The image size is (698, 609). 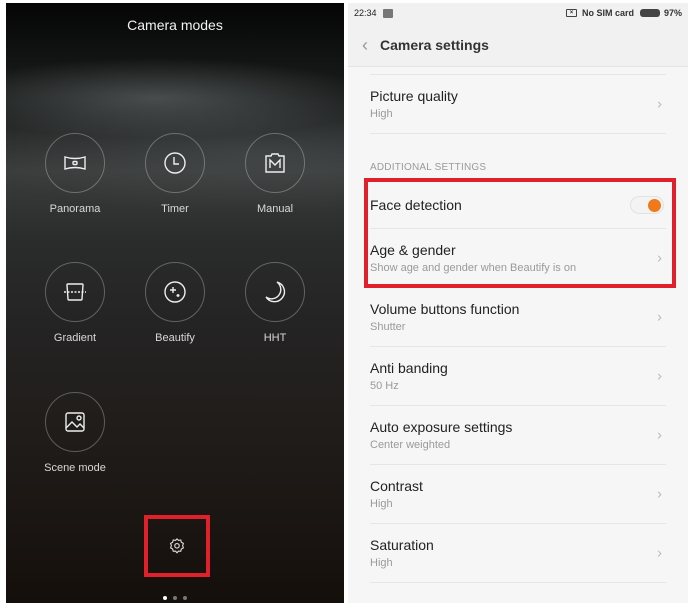 I want to click on battery-icon, so click(x=649, y=13).